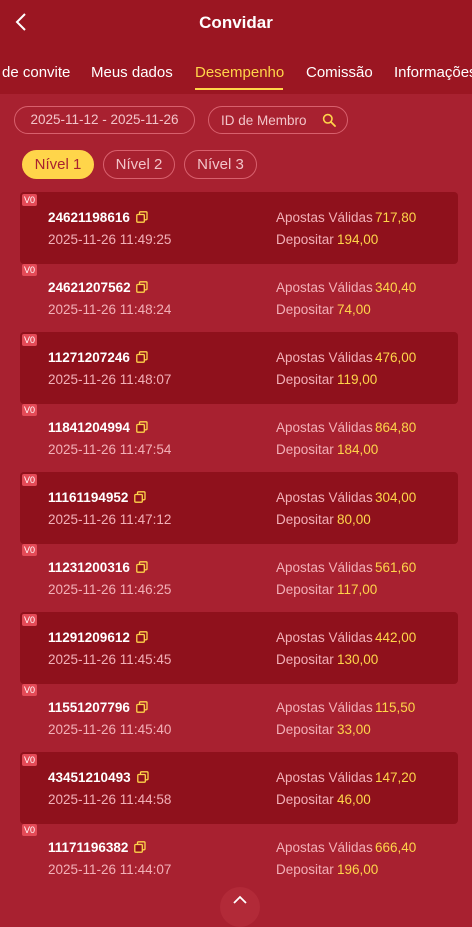 The height and width of the screenshot is (927, 472). What do you see at coordinates (139, 164) in the screenshot?
I see `level-2-button: Nível 2` at bounding box center [139, 164].